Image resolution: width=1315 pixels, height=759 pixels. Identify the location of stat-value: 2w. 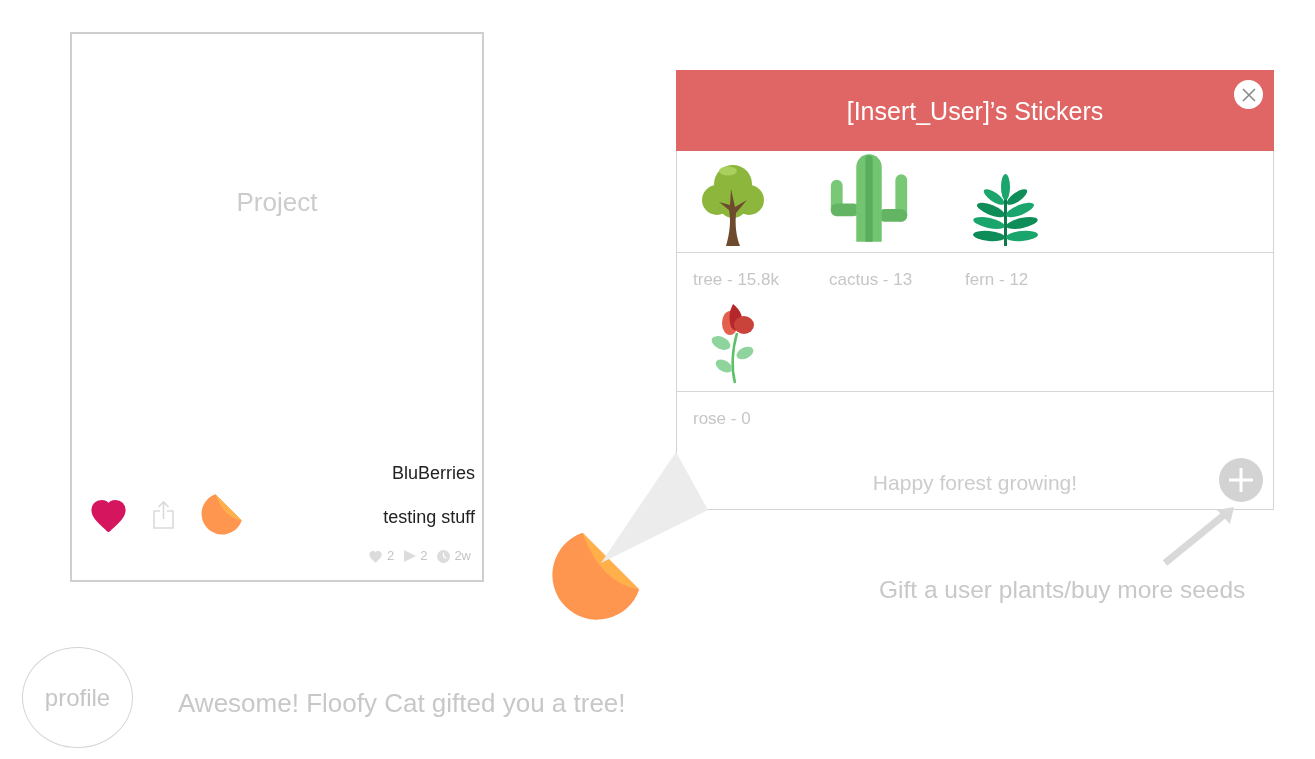
(462, 556).